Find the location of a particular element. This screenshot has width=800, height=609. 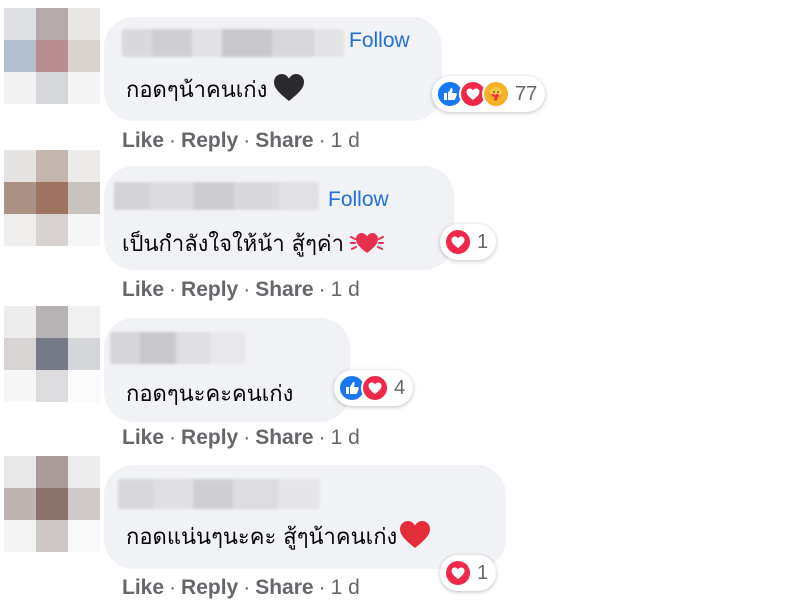

comment-text: เป็นกำลังใจให้น้า สู้ๆค่า is located at coordinates (253, 244).